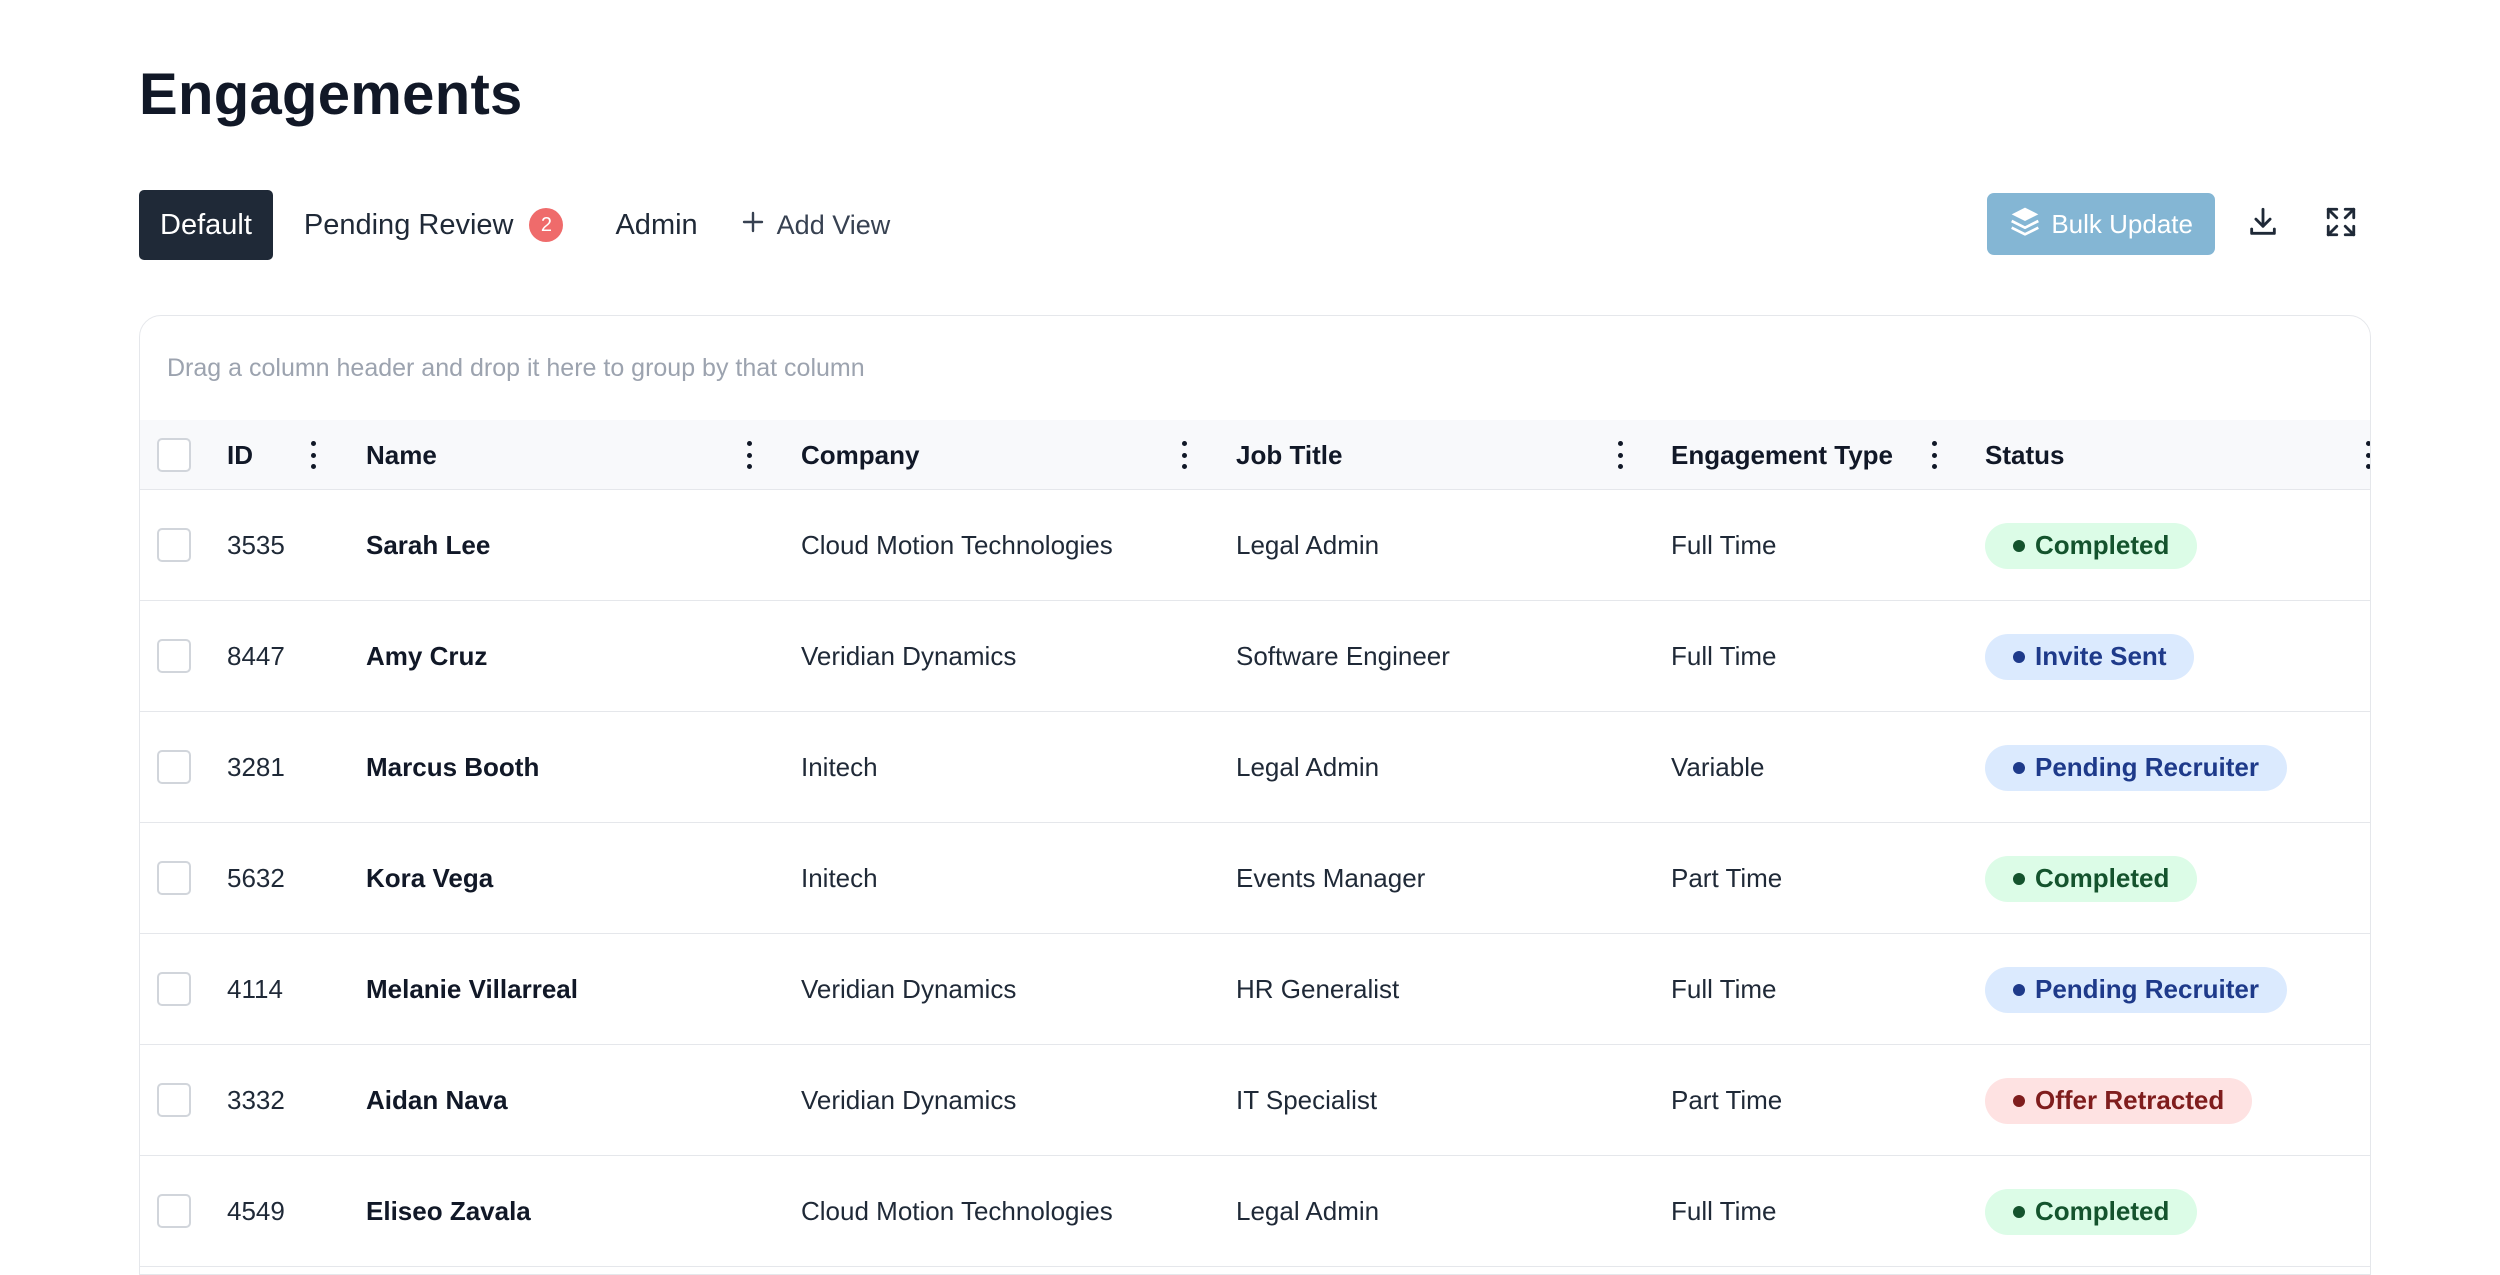  I want to click on status-label: Offer Retracted, so click(2130, 1100).